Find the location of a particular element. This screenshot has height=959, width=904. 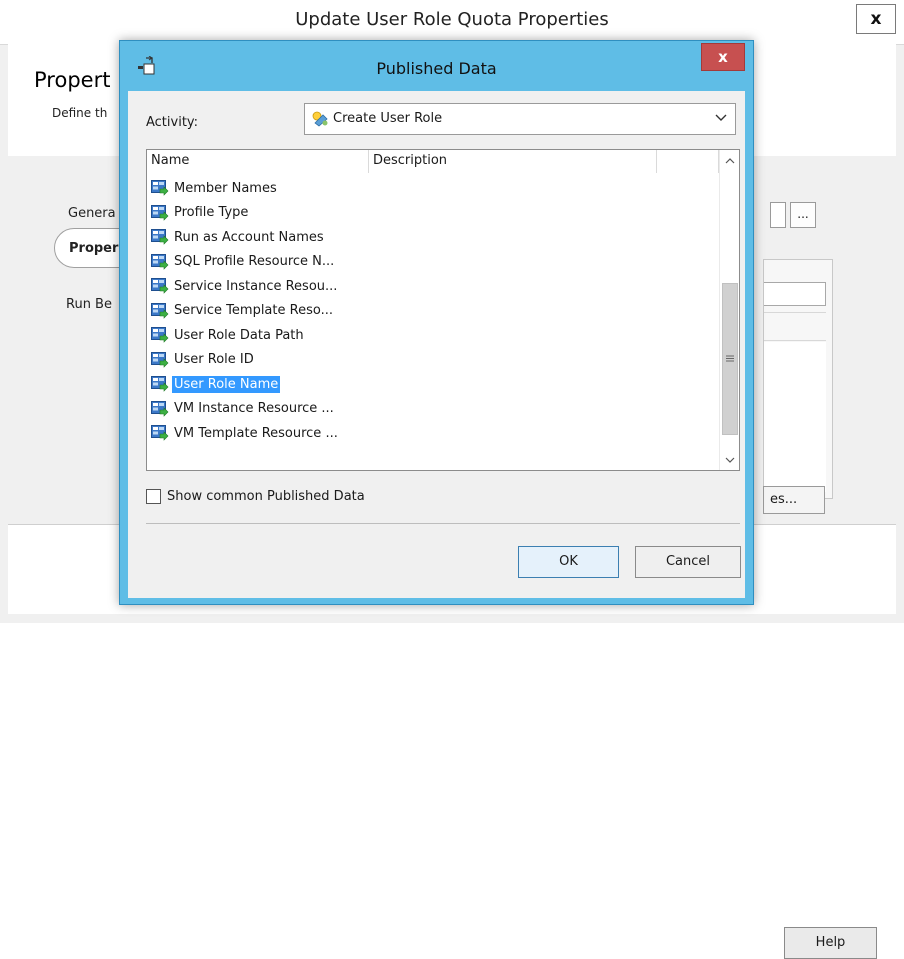

list-item-label: User Role Name is located at coordinates (226, 384).